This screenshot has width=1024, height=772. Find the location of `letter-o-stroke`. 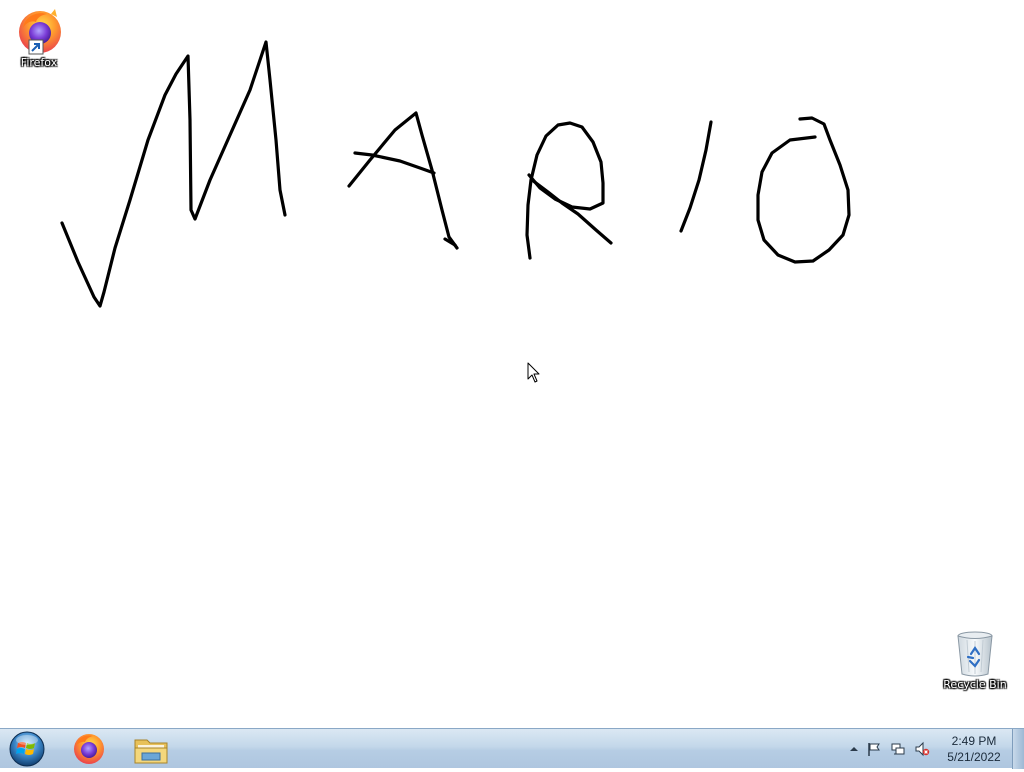

letter-o-stroke is located at coordinates (803, 190).